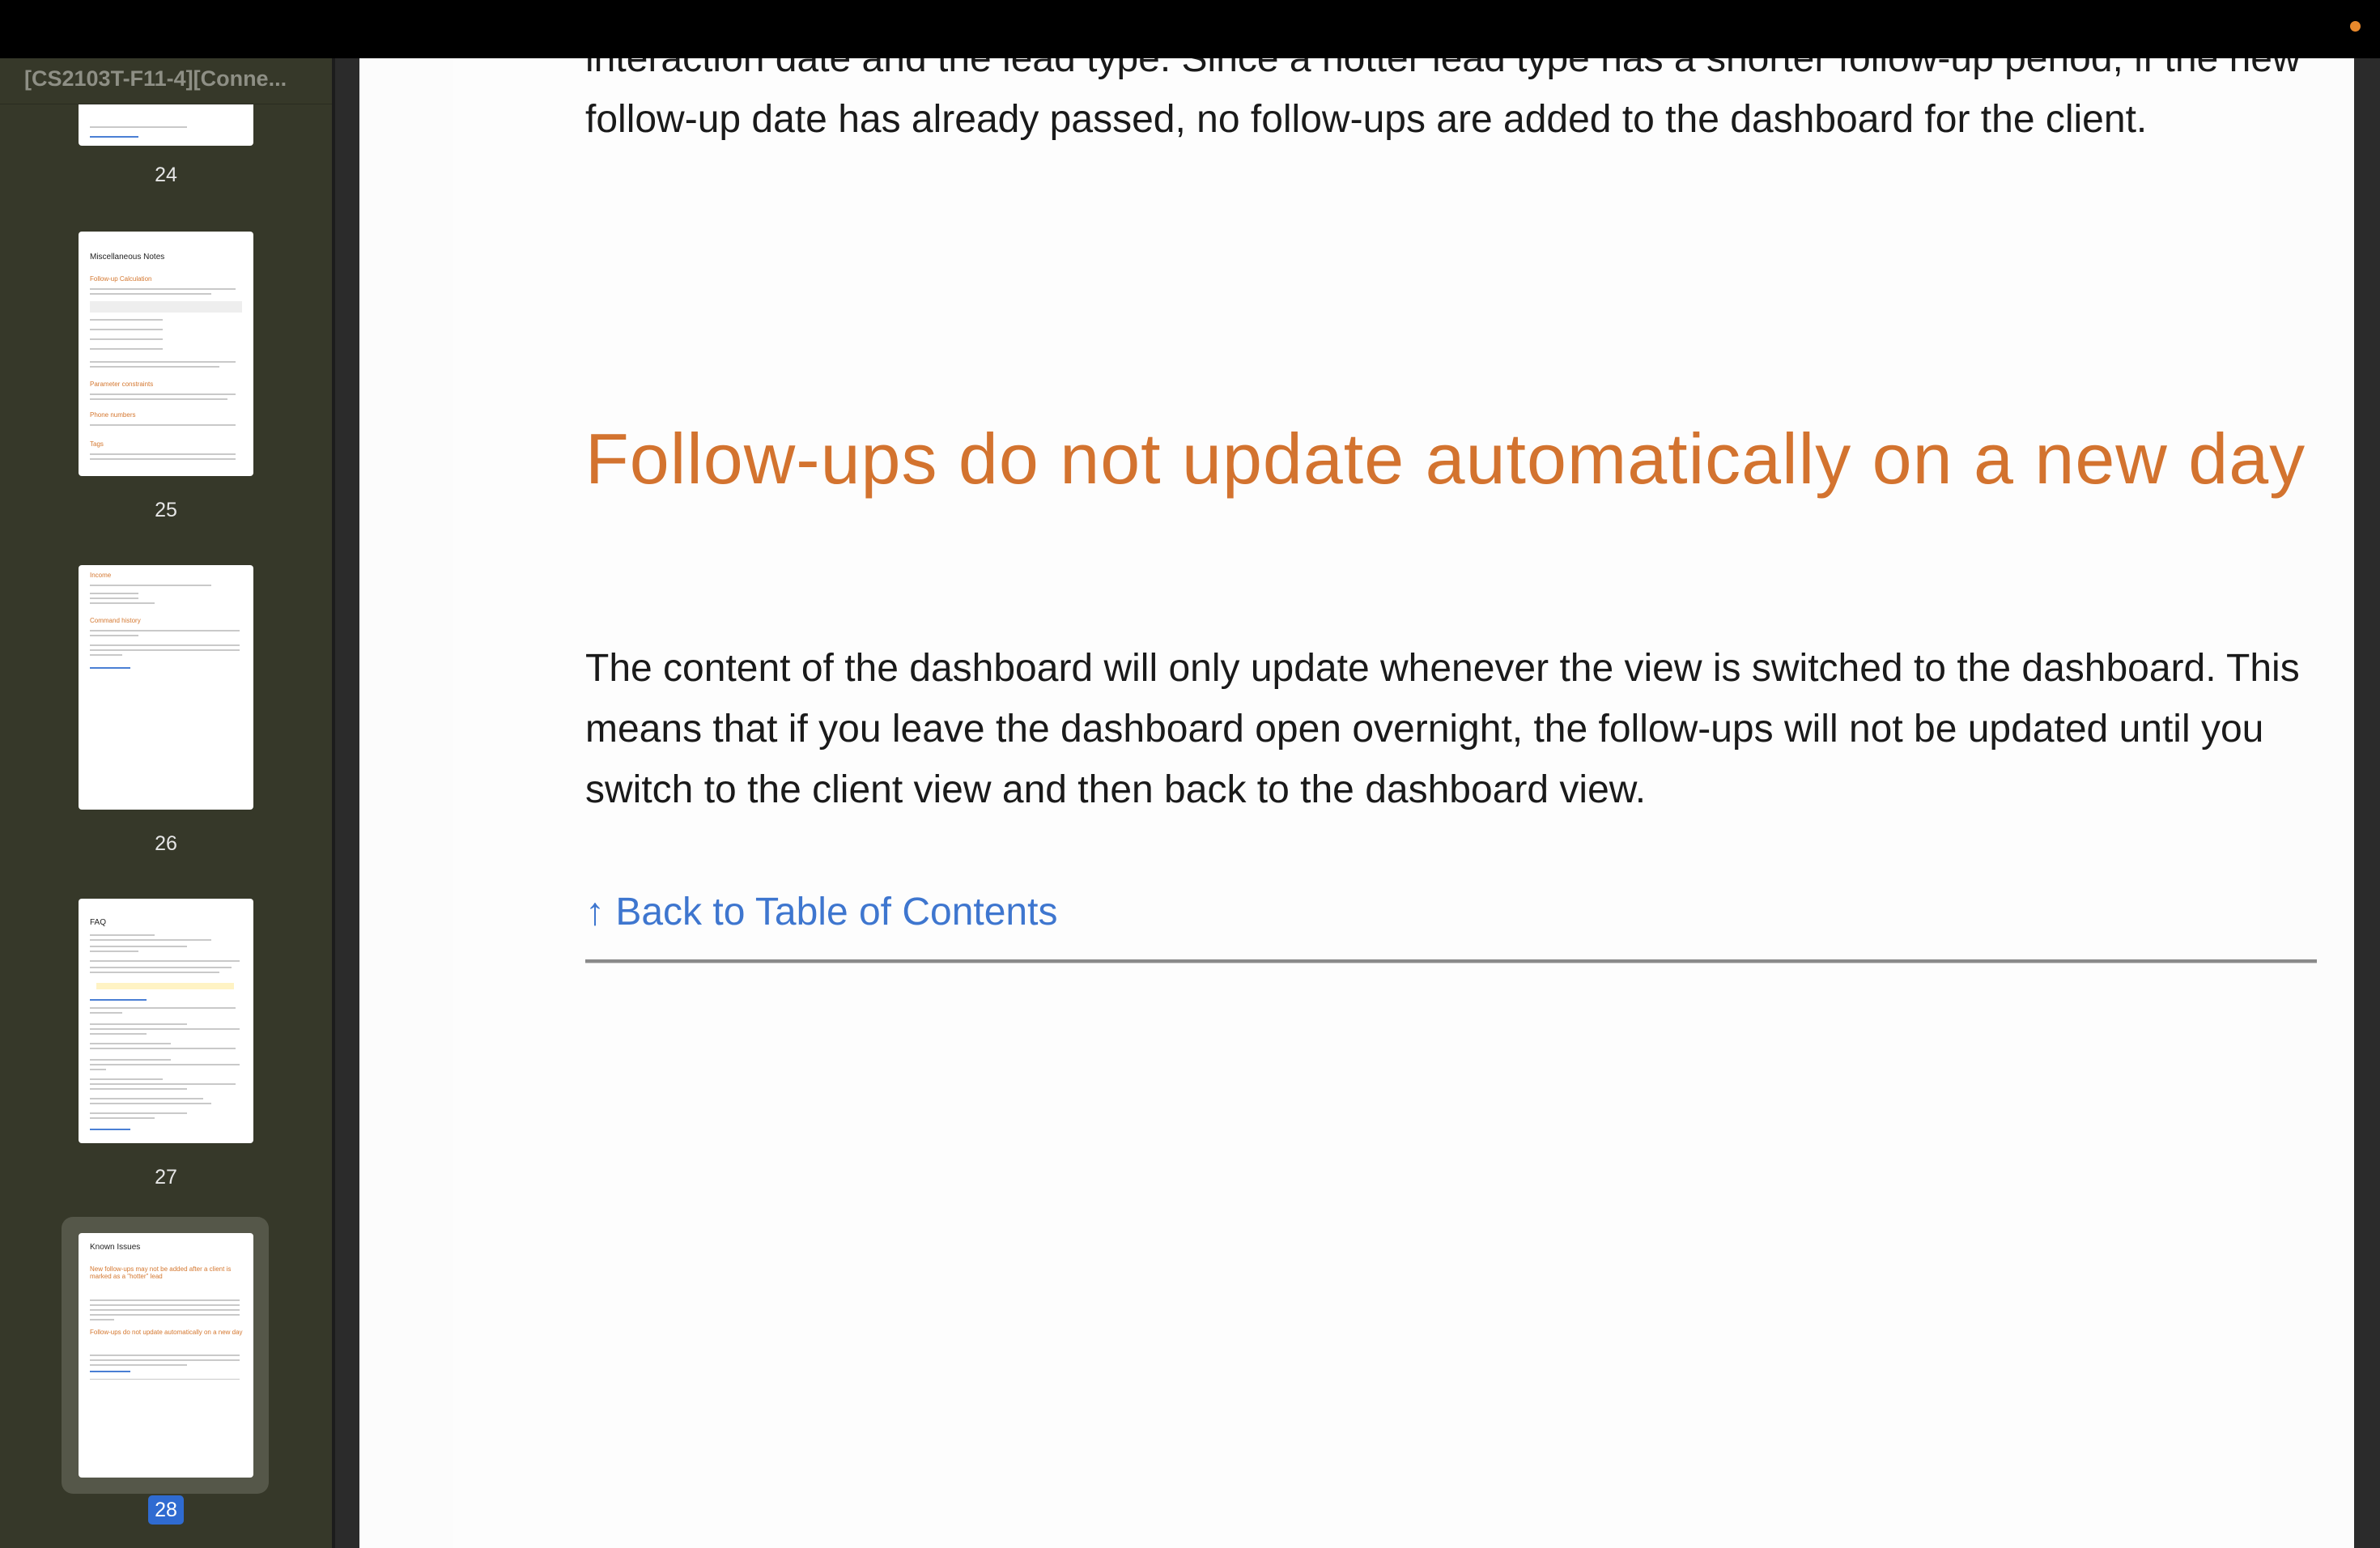 This screenshot has width=2380, height=1548. I want to click on thumb-subheading: Follow-up Calculation, so click(121, 279).